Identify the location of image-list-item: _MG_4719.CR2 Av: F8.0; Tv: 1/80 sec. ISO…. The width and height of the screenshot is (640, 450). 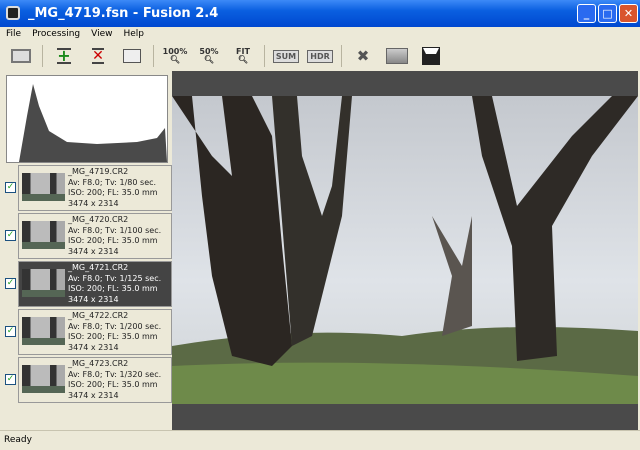
(95, 188).